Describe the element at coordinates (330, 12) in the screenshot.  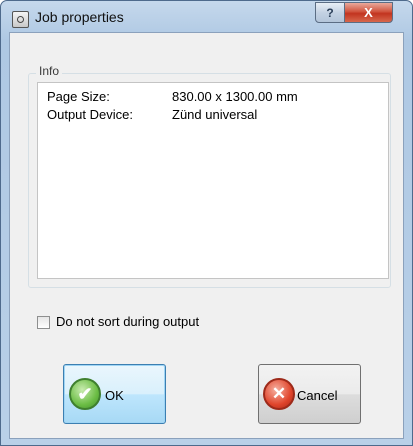
I see `help-button: ?` at that location.